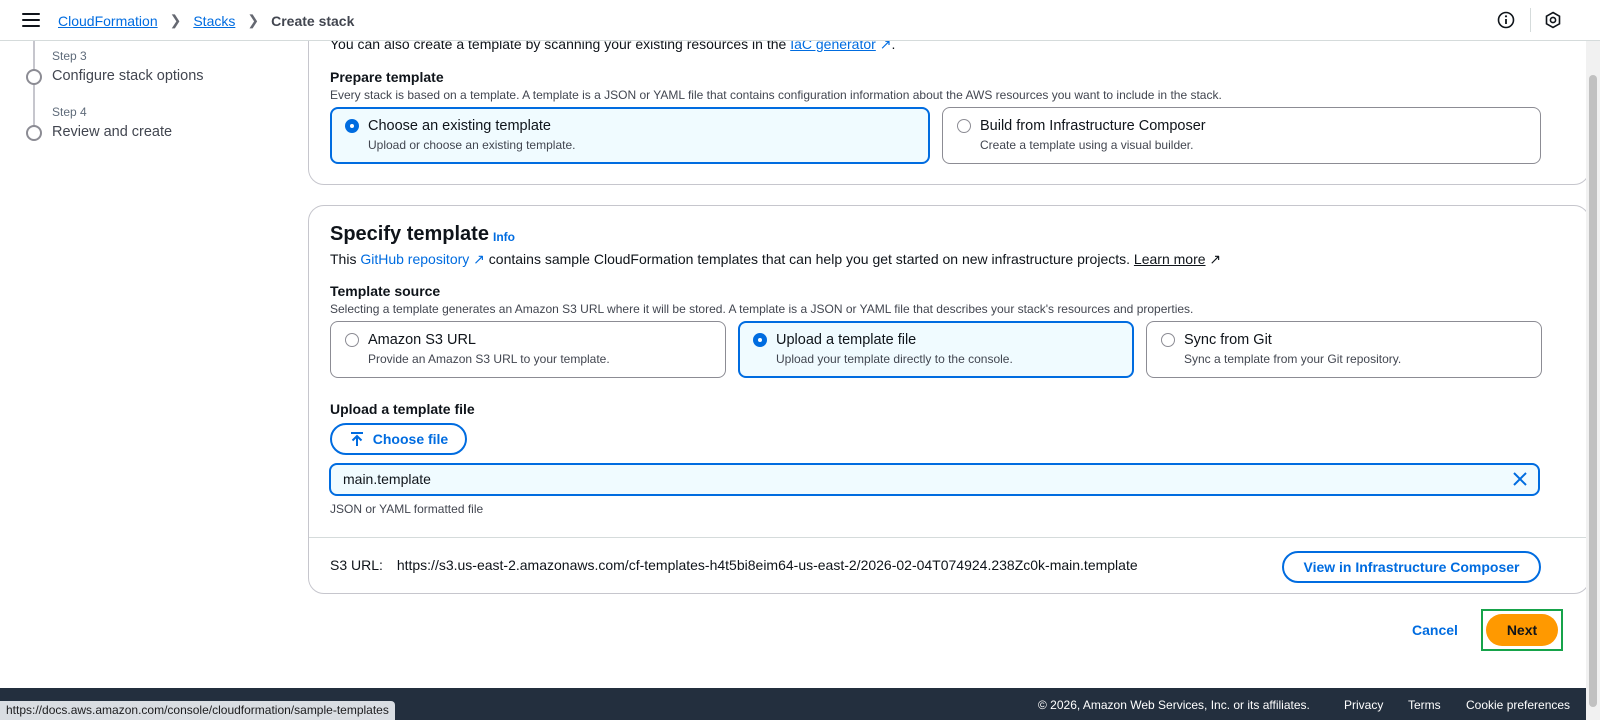 The height and width of the screenshot is (720, 1600). I want to click on scrollbar-thumb, so click(1593, 391).